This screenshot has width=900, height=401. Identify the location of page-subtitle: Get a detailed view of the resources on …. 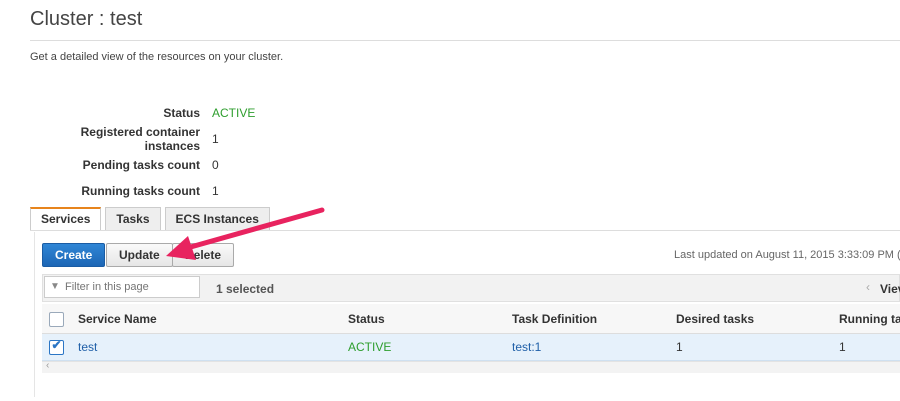
(157, 57).